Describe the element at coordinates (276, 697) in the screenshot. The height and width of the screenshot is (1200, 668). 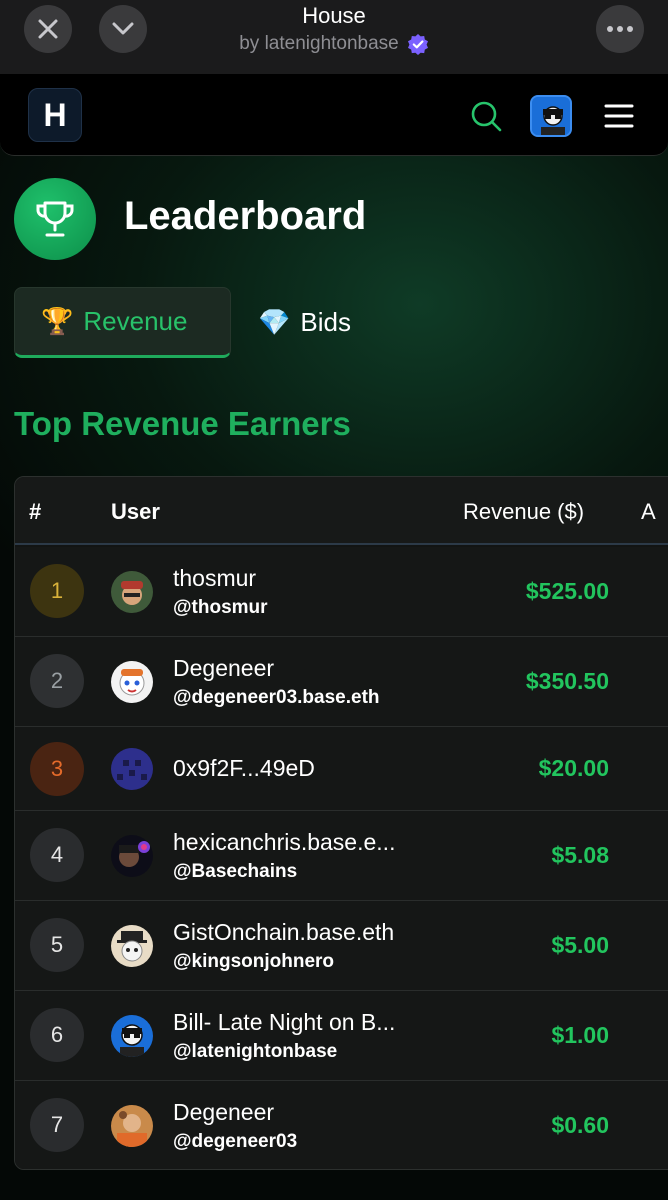
I see `user-handle: @degeneer03.base.eth` at that location.